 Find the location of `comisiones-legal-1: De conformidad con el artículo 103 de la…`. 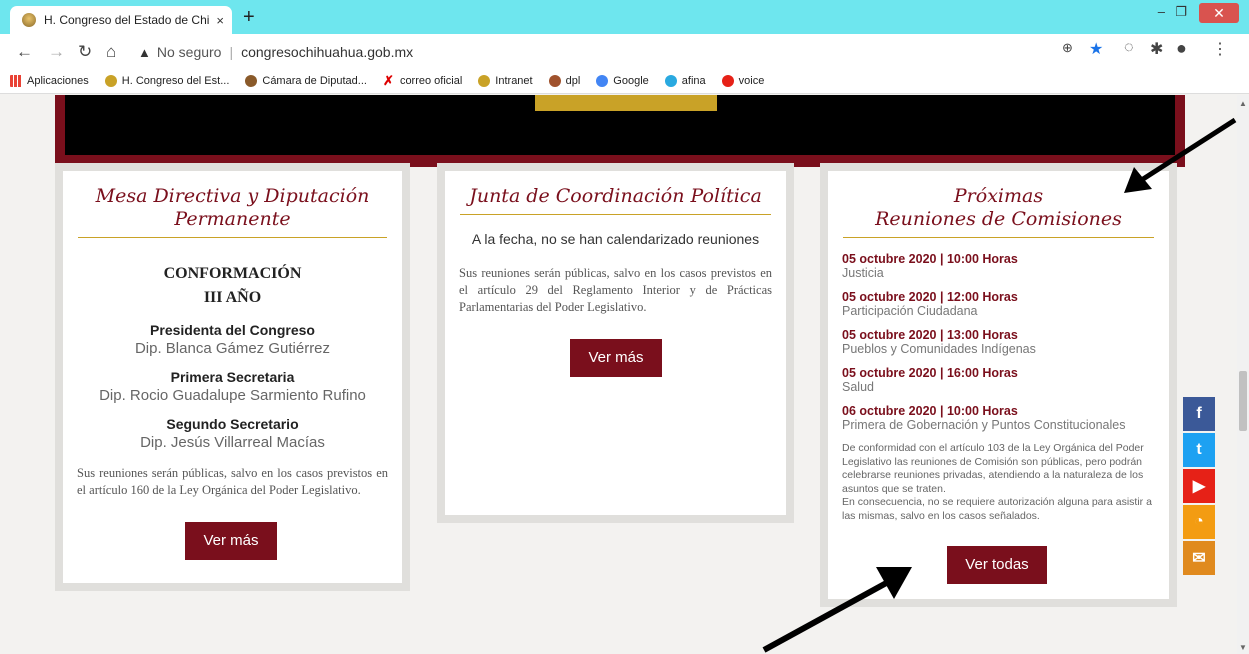

comisiones-legal-1: De conformidad con el artículo 103 de la… is located at coordinates (993, 468).